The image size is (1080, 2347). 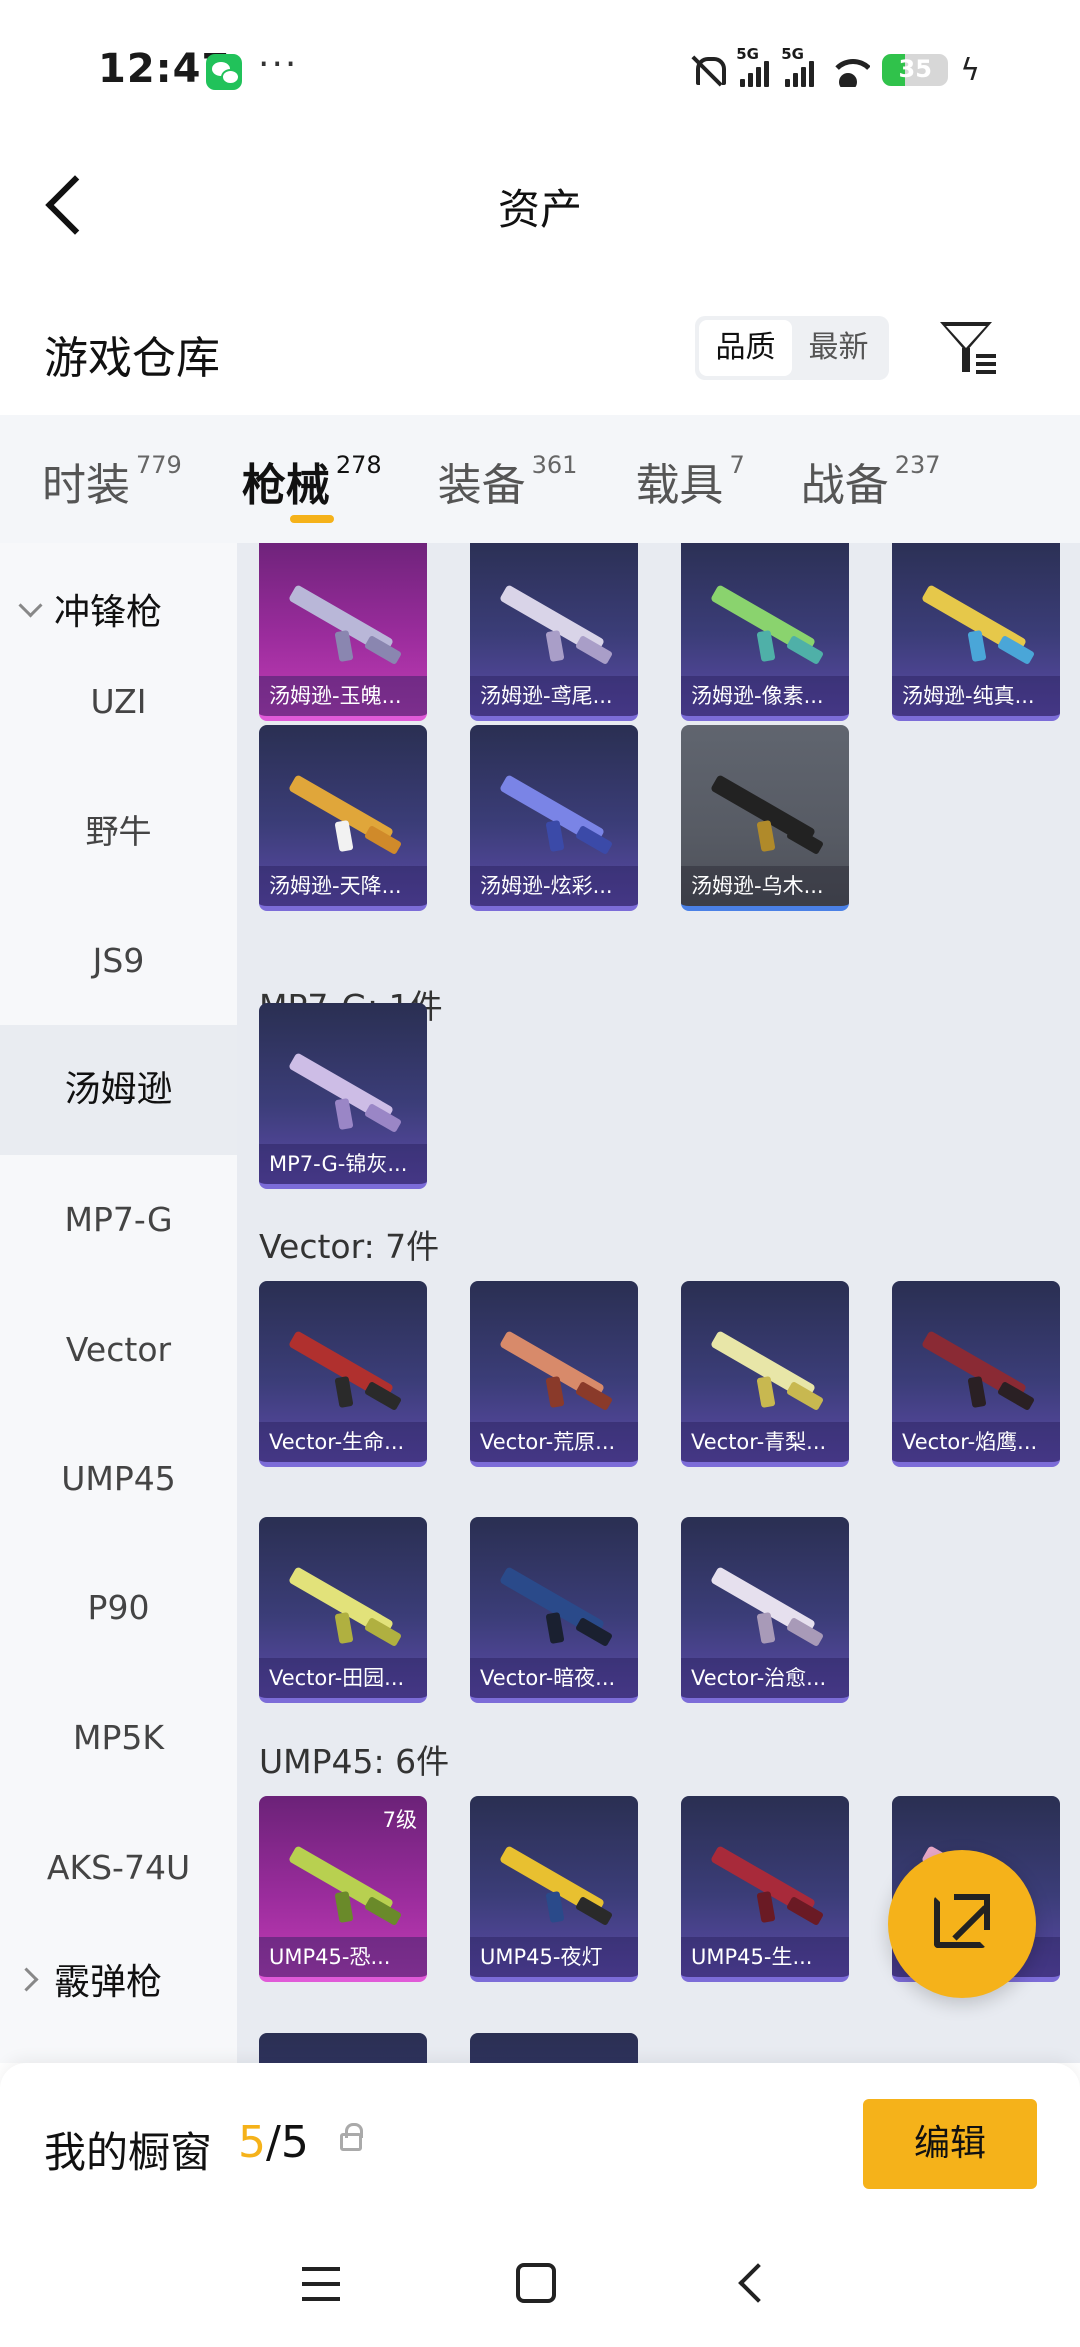 I want to click on section-title-vector: Vector: 7件, so click(x=349, y=1246).